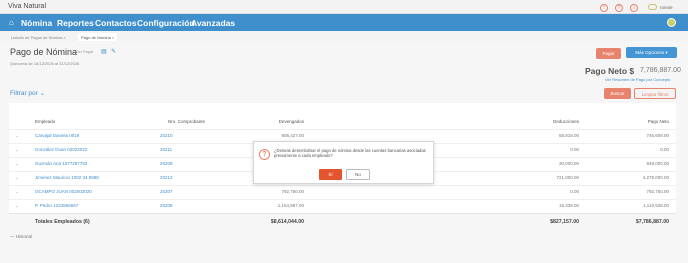 The height and width of the screenshot is (263, 688). Describe the element at coordinates (166, 135) in the screenshot. I see `voucher-number: 20210` at that location.